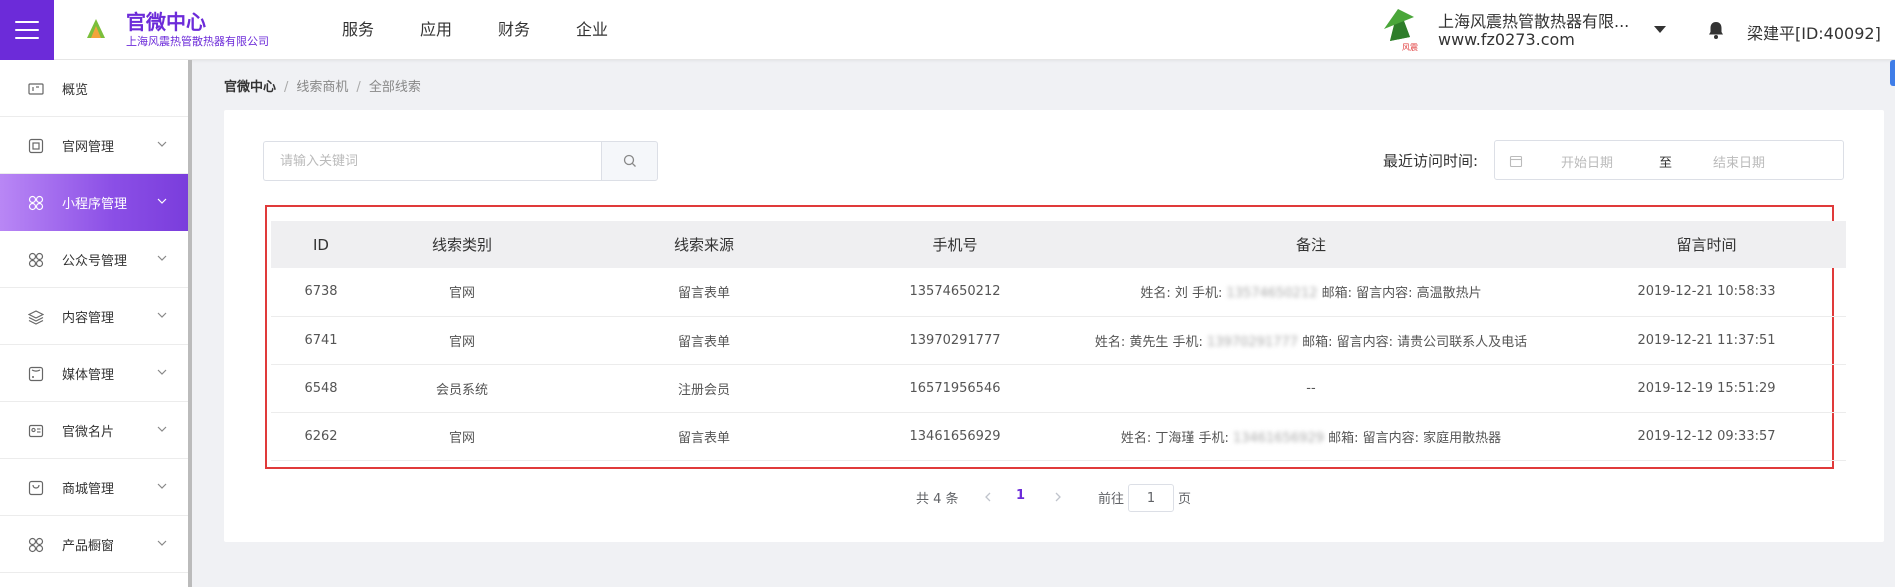  I want to click on column-header-category: 线索类别, so click(462, 244).